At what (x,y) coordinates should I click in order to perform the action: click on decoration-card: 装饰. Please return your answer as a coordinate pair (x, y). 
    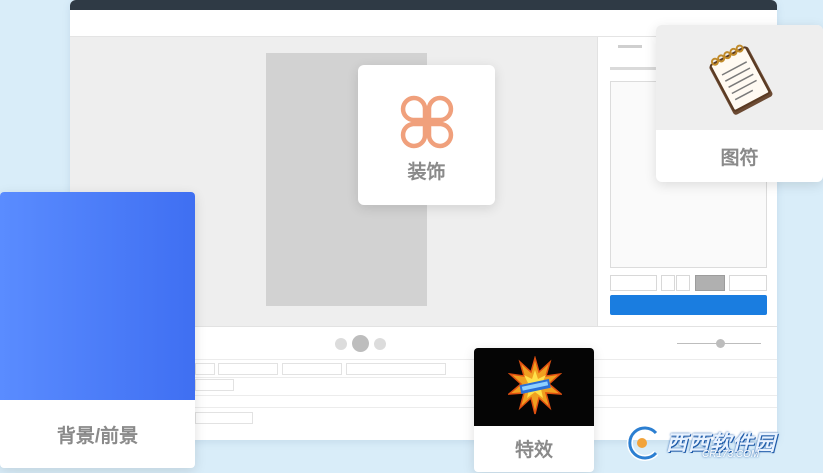
    Looking at the image, I should click on (426, 135).